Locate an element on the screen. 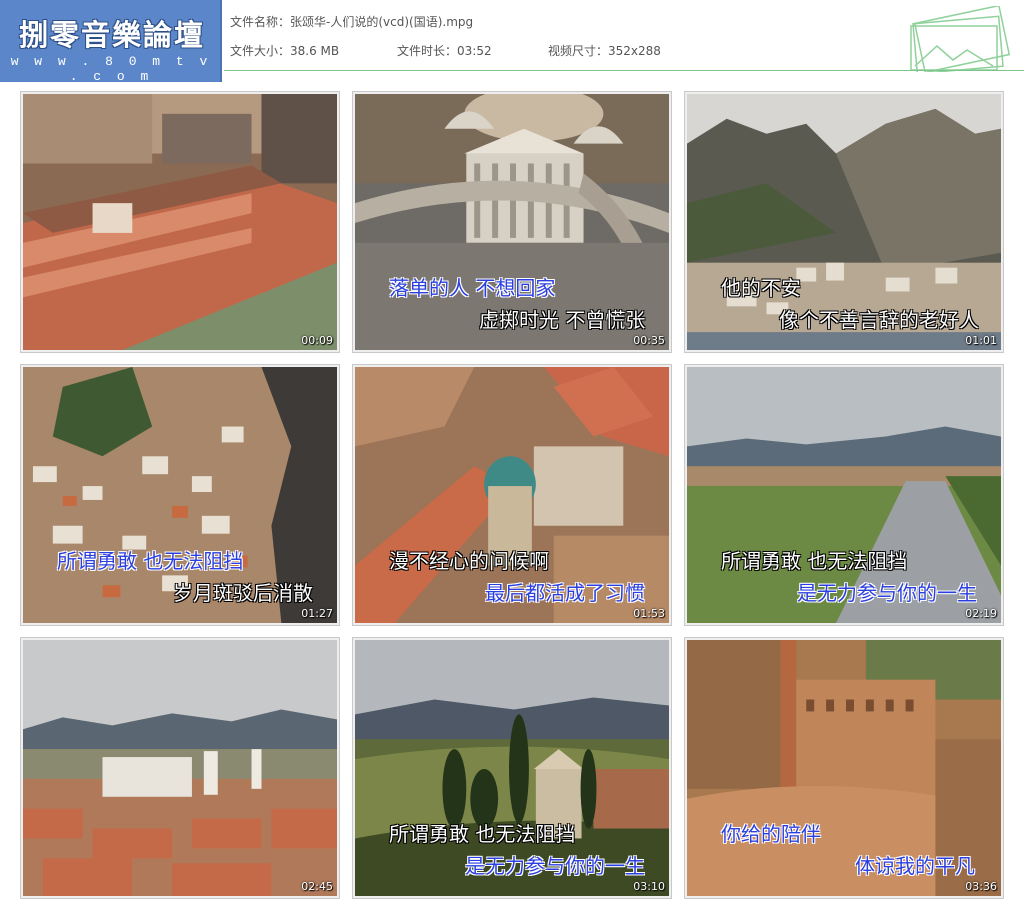 This screenshot has width=1024, height=918. timestamp: 03:36 is located at coordinates (981, 886).